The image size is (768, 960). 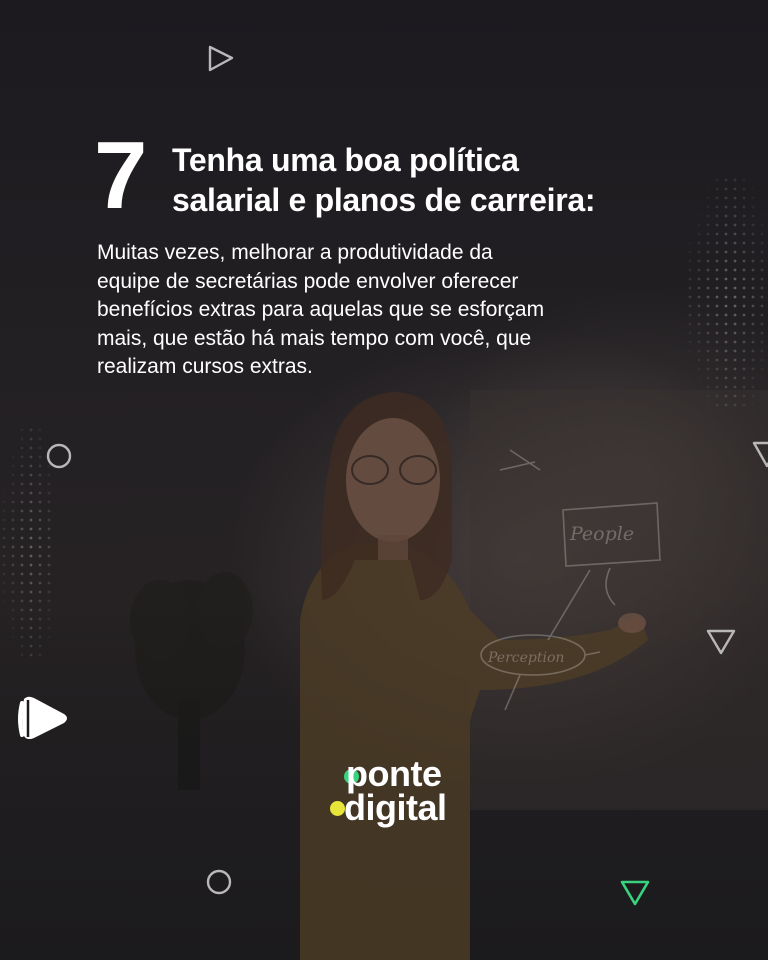 What do you see at coordinates (191, 681) in the screenshot?
I see `plant-silhouette` at bounding box center [191, 681].